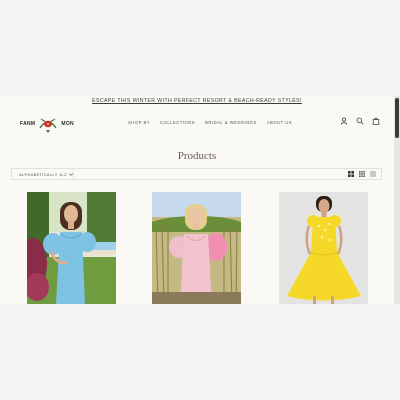 This screenshot has width=400, height=400. Describe the element at coordinates (196, 174) in the screenshot. I see `collection-toolbar: ALPHABETICALLY, A-Z` at that location.